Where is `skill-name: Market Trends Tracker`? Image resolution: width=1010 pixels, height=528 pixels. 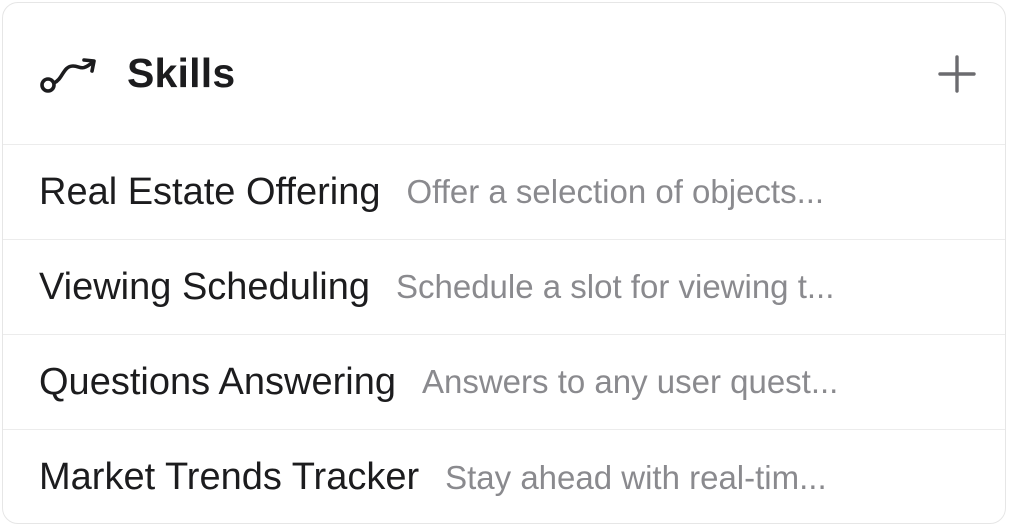
skill-name: Market Trends Tracker is located at coordinates (229, 477).